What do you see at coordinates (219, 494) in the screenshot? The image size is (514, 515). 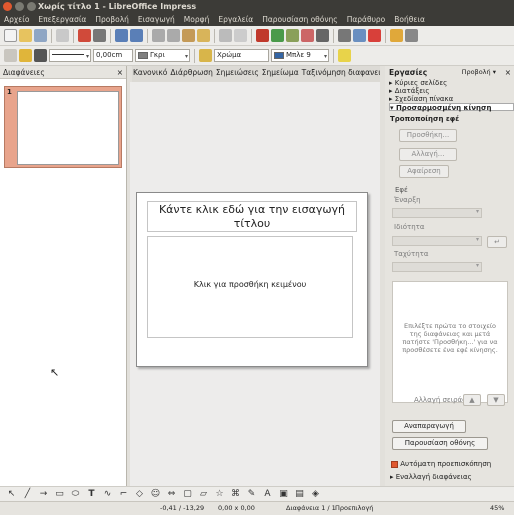 I see `stars-icon: ☆` at bounding box center [219, 494].